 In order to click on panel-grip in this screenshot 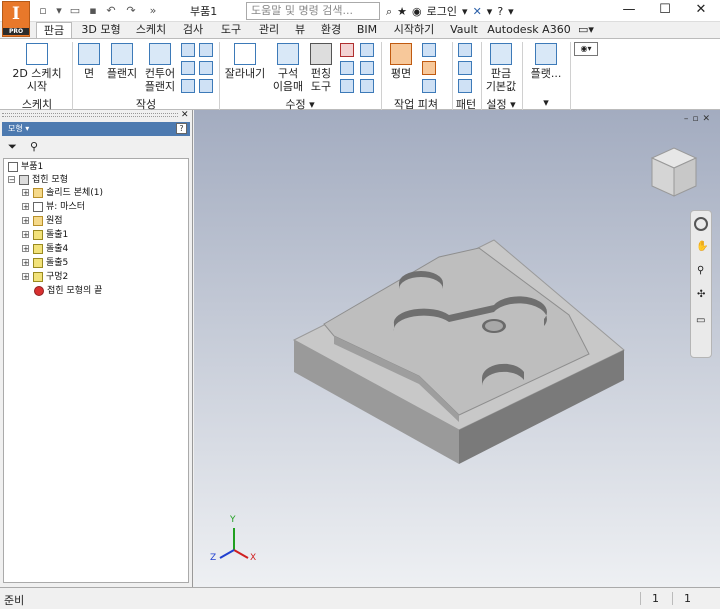, I will do `click(90, 115)`.